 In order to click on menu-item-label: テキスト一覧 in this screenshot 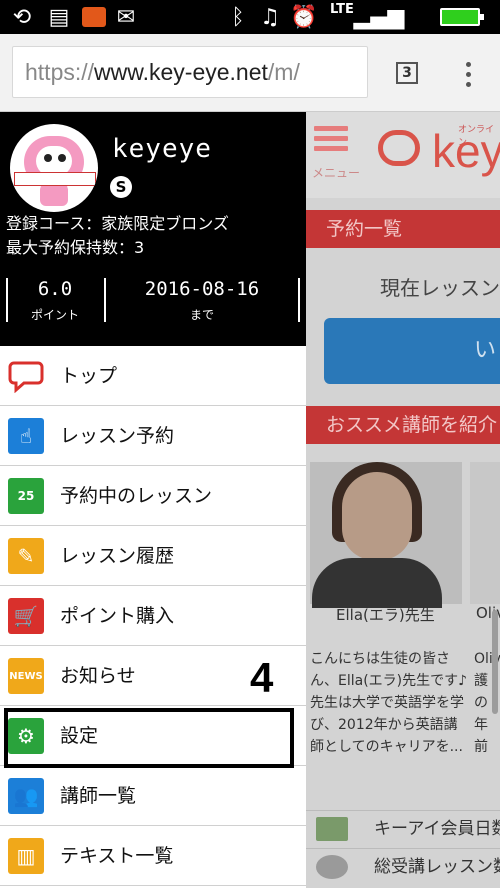, I will do `click(117, 856)`.